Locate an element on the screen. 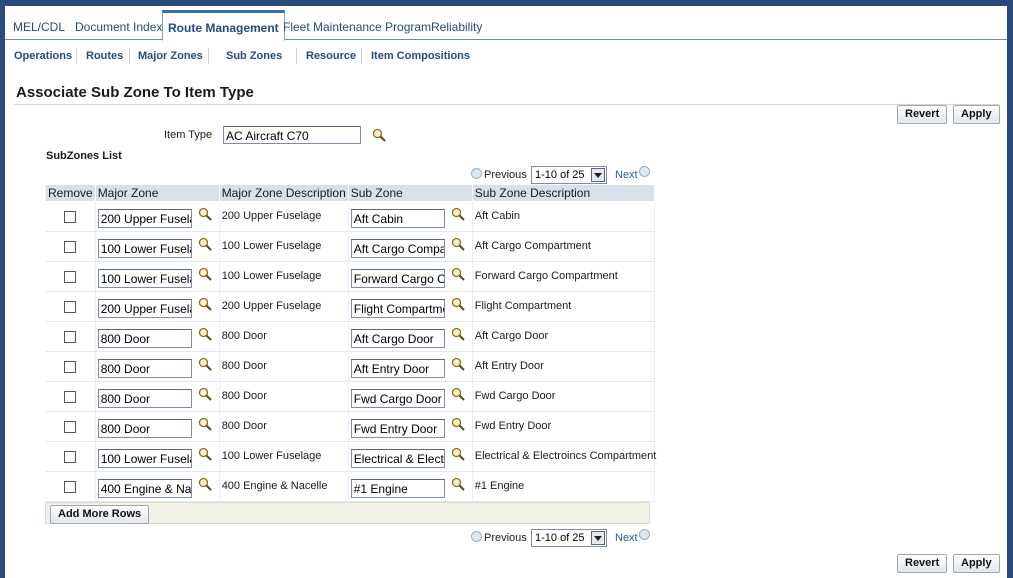 This screenshot has height=578, width=1013. add-more-rows-button: Add More Rows is located at coordinates (100, 514).